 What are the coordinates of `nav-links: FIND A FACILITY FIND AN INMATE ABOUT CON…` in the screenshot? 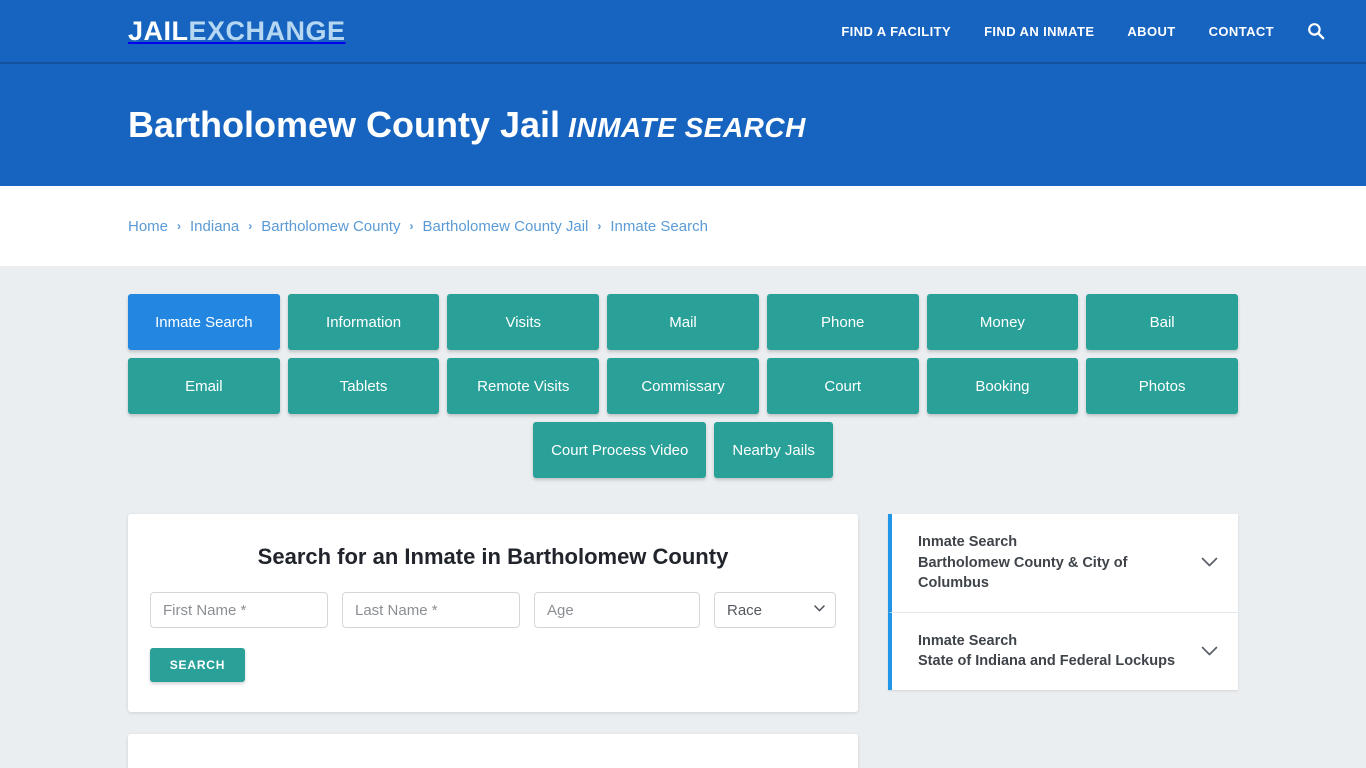 It's located at (1091, 31).